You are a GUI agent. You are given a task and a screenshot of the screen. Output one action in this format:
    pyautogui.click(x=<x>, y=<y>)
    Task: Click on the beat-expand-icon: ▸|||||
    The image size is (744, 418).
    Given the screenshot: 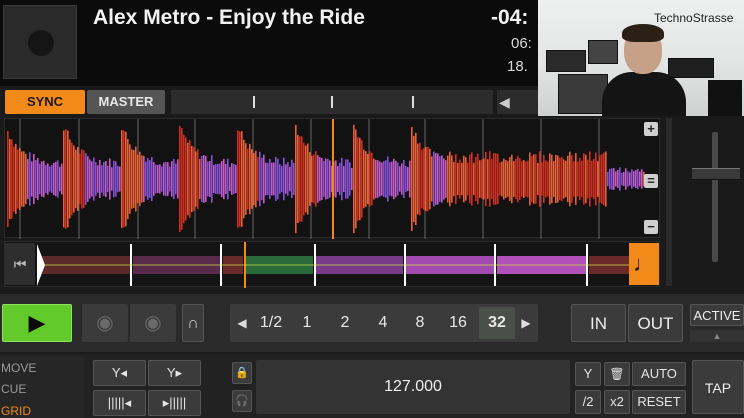 What is the action you would take?
    pyautogui.click(x=174, y=403)
    